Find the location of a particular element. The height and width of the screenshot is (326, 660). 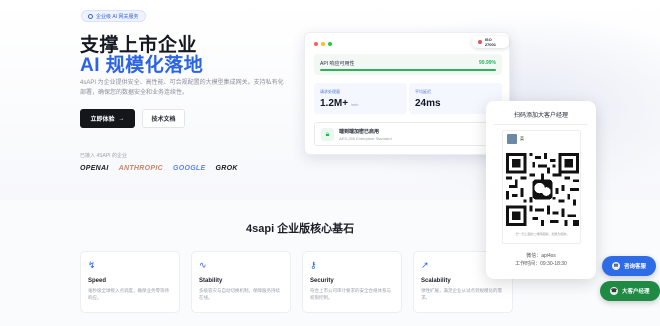

trend-up-icon: ↗ is located at coordinates (425, 265).